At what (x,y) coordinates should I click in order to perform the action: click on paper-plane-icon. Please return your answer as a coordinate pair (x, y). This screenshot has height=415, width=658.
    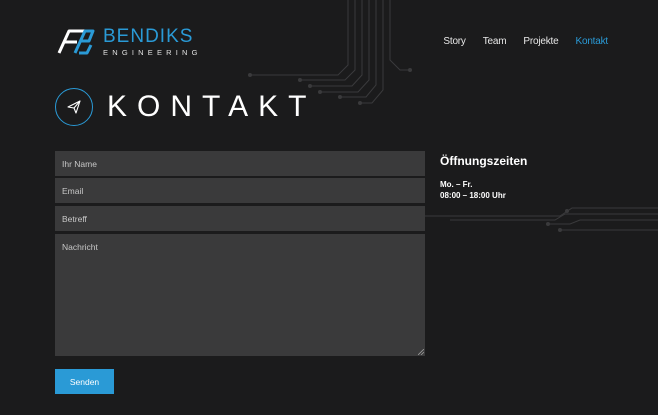
    Looking at the image, I should click on (74, 107).